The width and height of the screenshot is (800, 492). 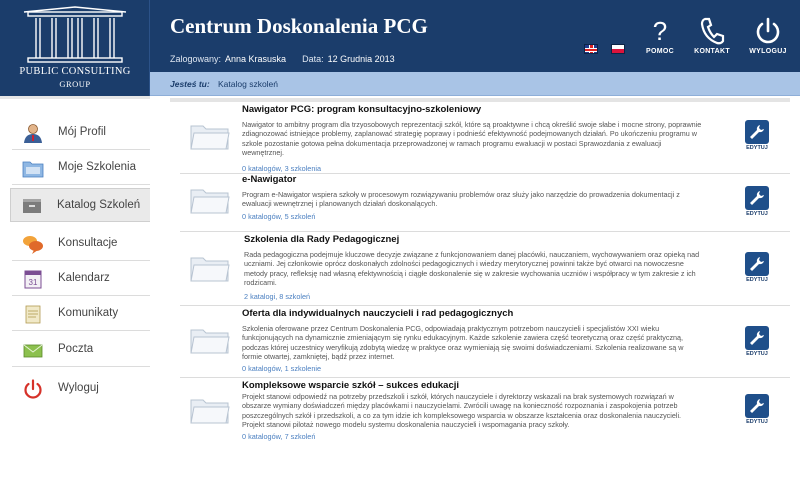 I want to click on sidebar-item-logout: Wyloguj, so click(x=81, y=389).